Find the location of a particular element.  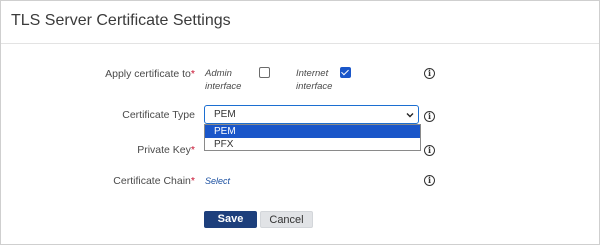

admin-interface-label-line1: Admin is located at coordinates (218, 73).